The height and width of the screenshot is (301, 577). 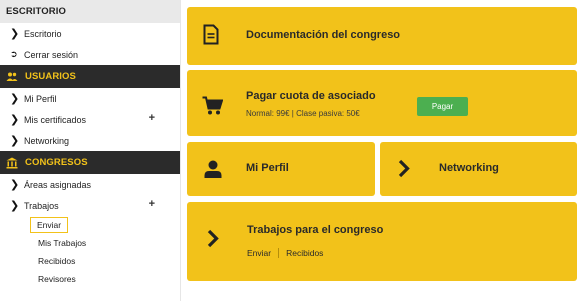 What do you see at coordinates (57, 279) in the screenshot?
I see `sidebar-subitem-label: Revisores` at bounding box center [57, 279].